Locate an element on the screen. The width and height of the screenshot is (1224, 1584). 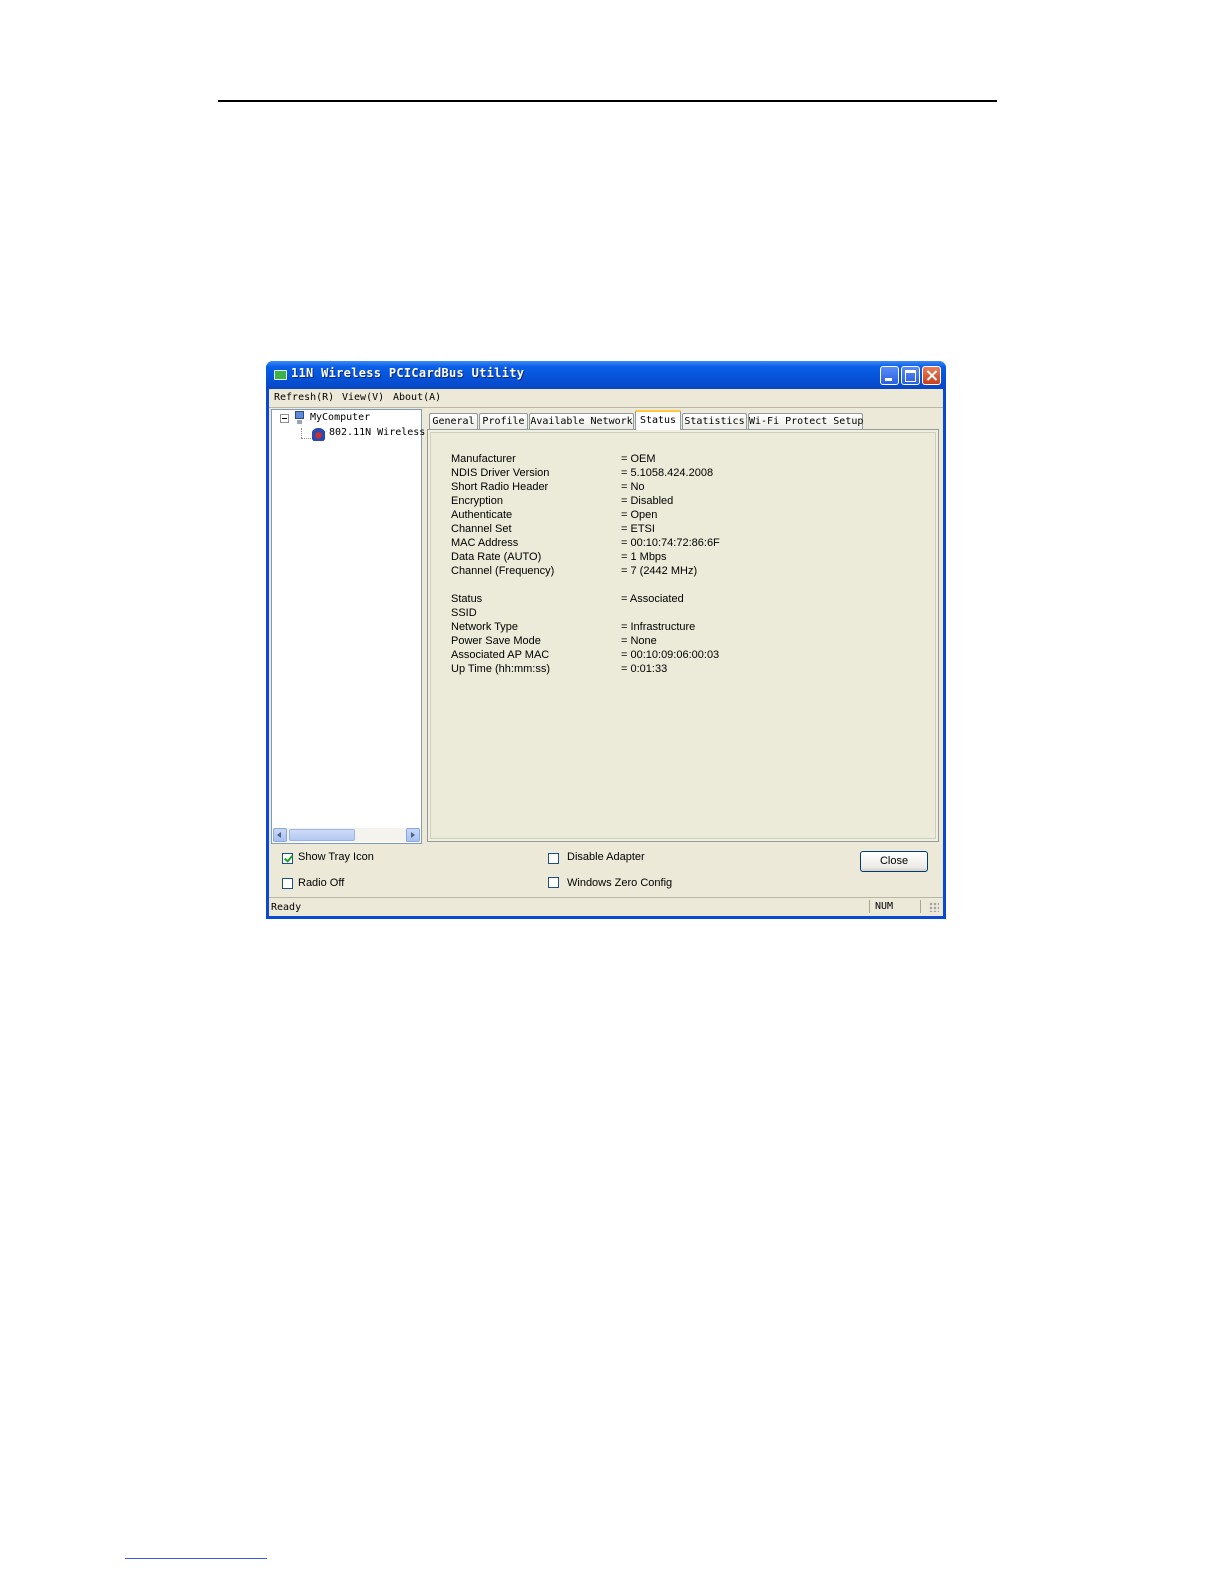
status-row: NDIS Driver Version = 5.1058.424.2008 is located at coordinates (681, 474).